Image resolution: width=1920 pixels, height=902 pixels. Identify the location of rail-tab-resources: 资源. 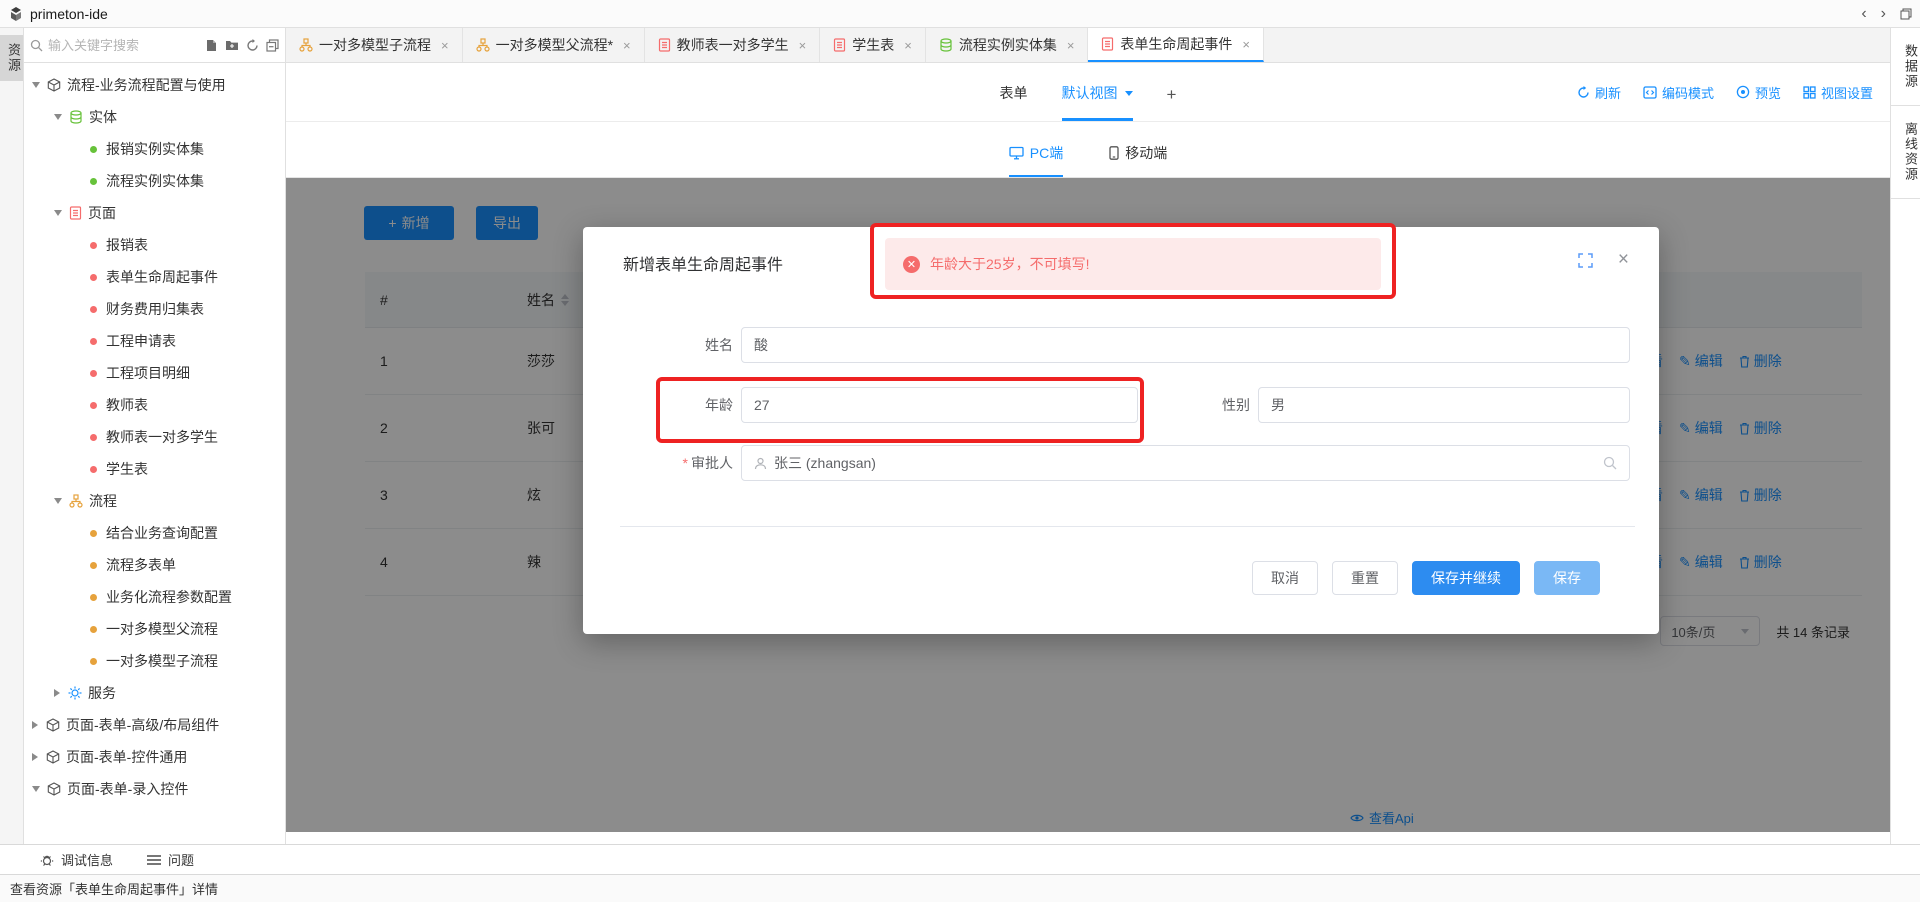
(11, 58).